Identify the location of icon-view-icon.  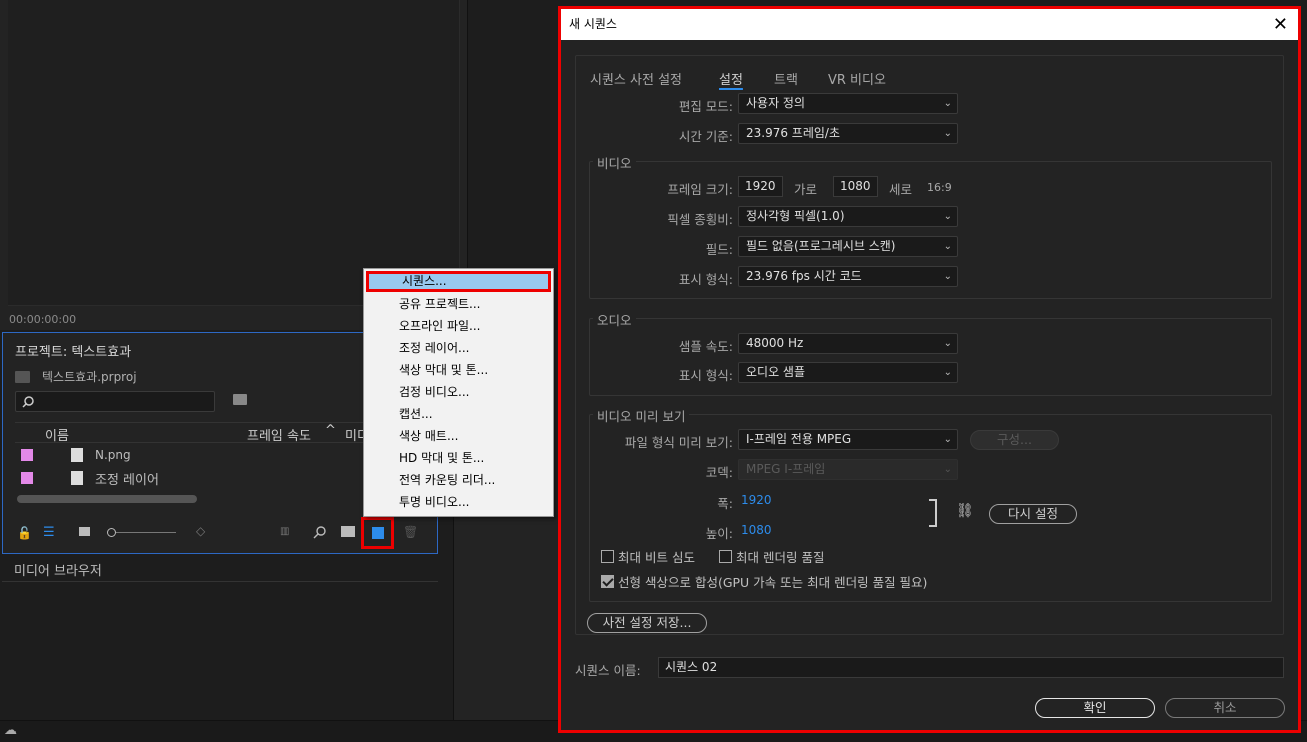
(84, 531).